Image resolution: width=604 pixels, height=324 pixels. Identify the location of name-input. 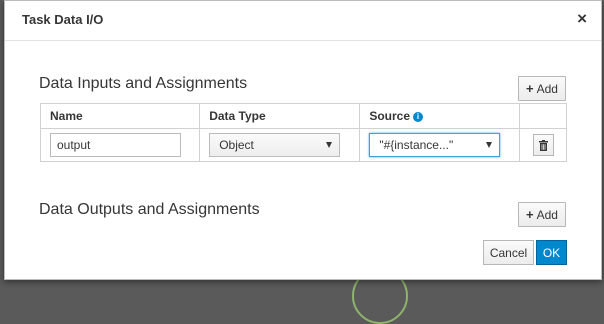
(115, 145).